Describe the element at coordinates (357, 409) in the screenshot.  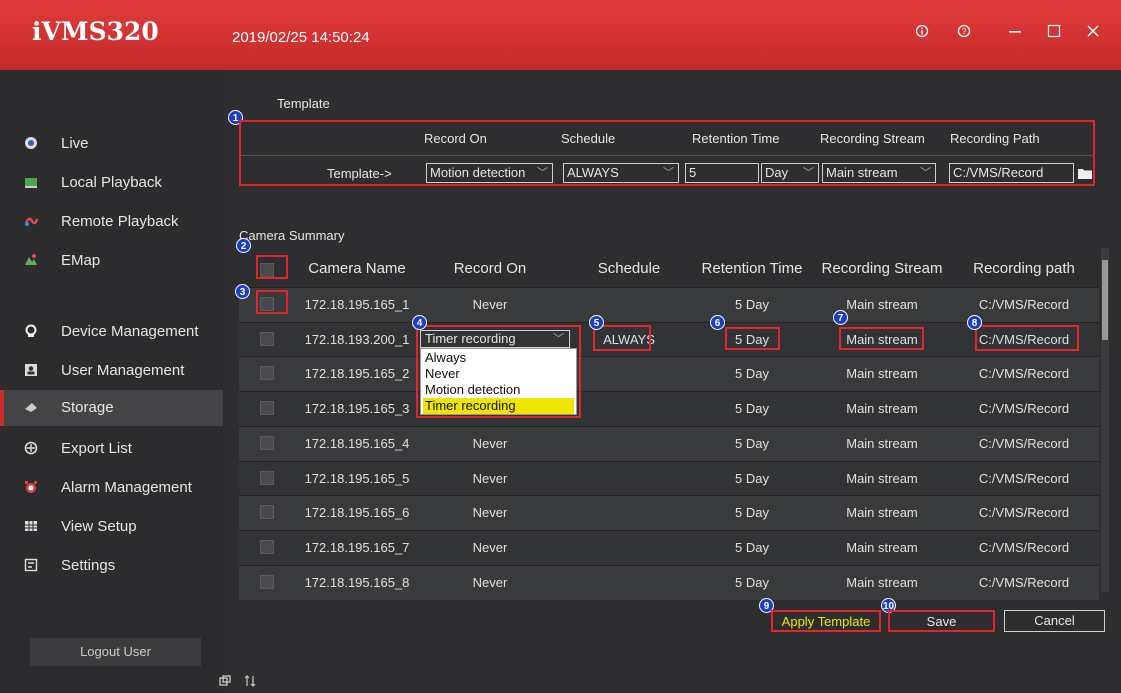
I see `cell-name: 172.18.195.165_3` at that location.